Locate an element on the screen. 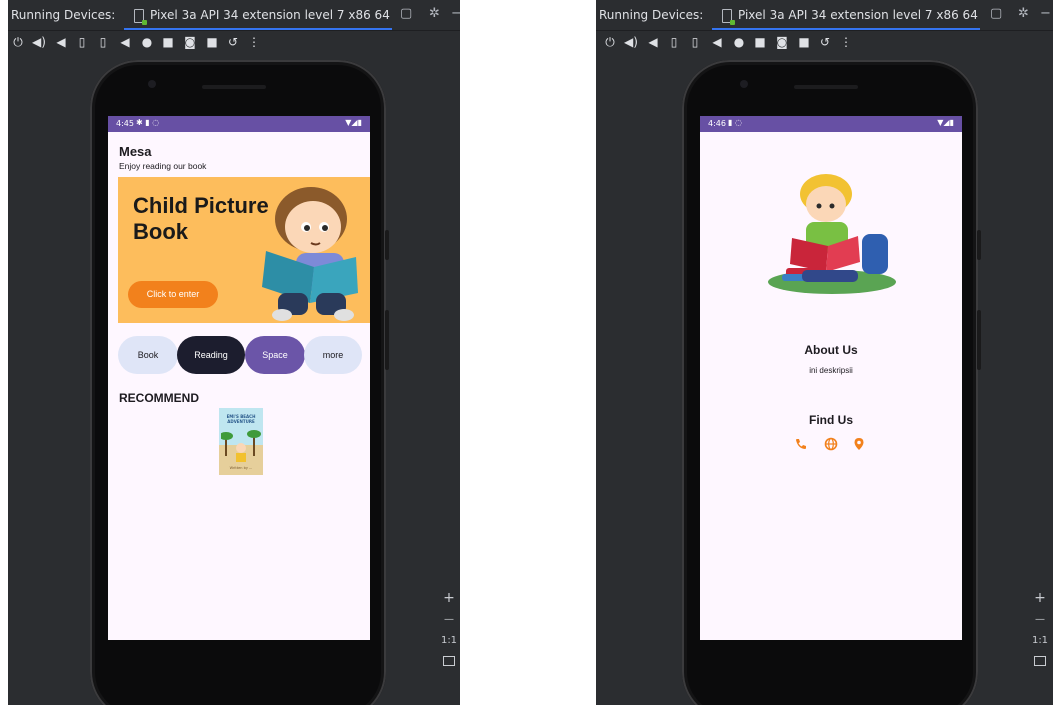 The width and height of the screenshot is (1053, 705). recommend-heading: RECOMMEND is located at coordinates (159, 398).